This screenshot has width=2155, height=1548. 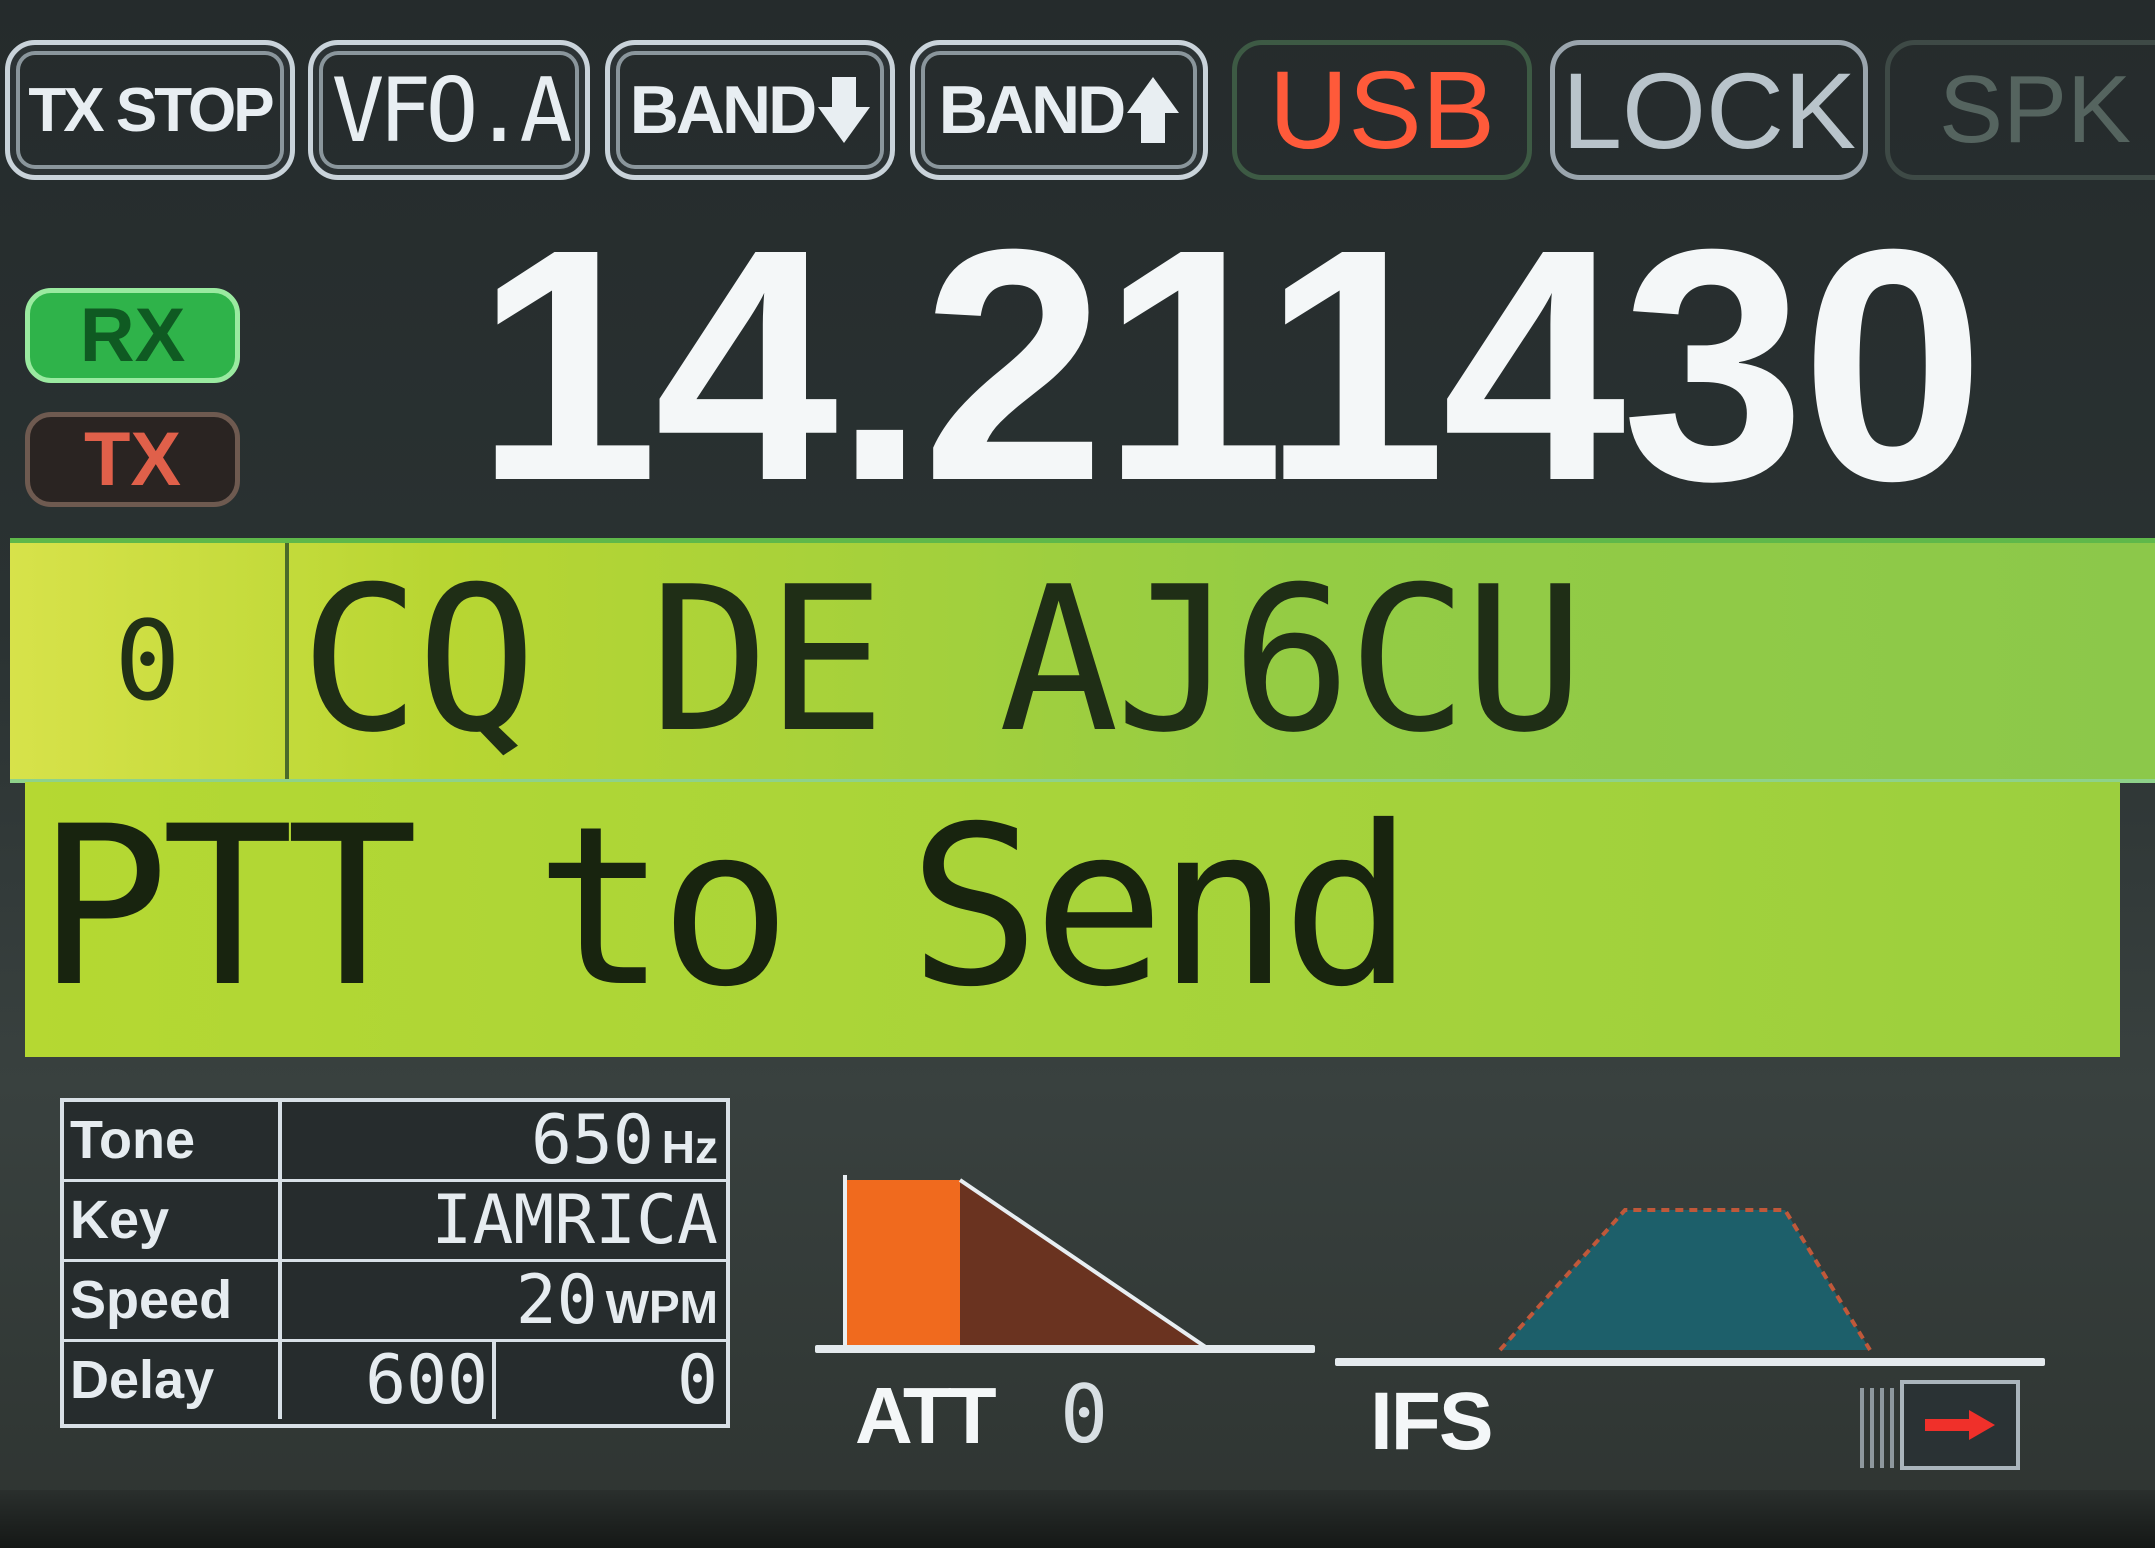 I want to click on key-label: Key, so click(x=176, y=1220).